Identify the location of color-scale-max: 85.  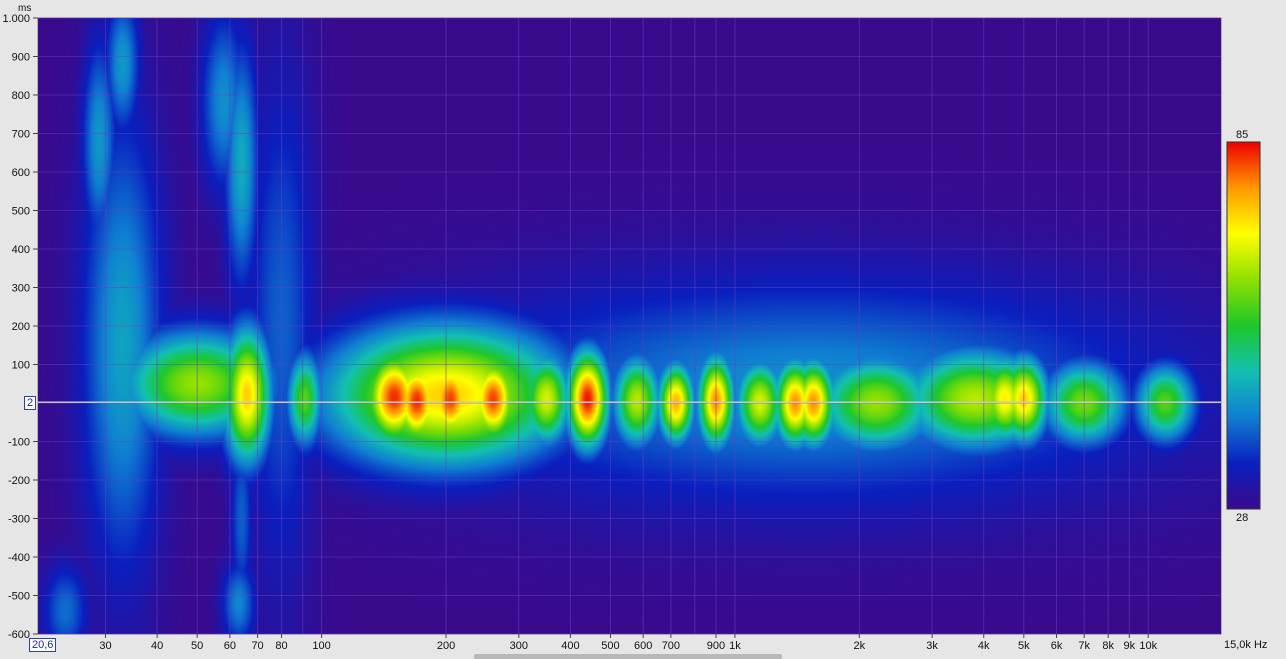
(1242, 135).